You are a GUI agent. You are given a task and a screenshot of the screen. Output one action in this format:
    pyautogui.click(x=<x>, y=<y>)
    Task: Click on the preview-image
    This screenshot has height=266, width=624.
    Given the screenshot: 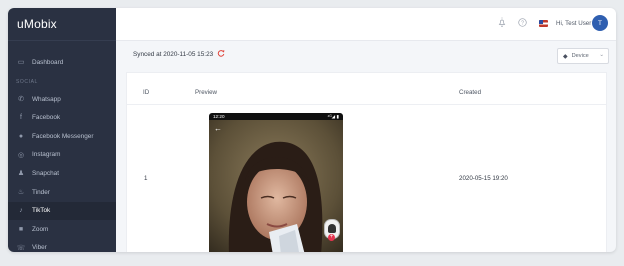 What is the action you would take?
    pyautogui.click(x=276, y=186)
    